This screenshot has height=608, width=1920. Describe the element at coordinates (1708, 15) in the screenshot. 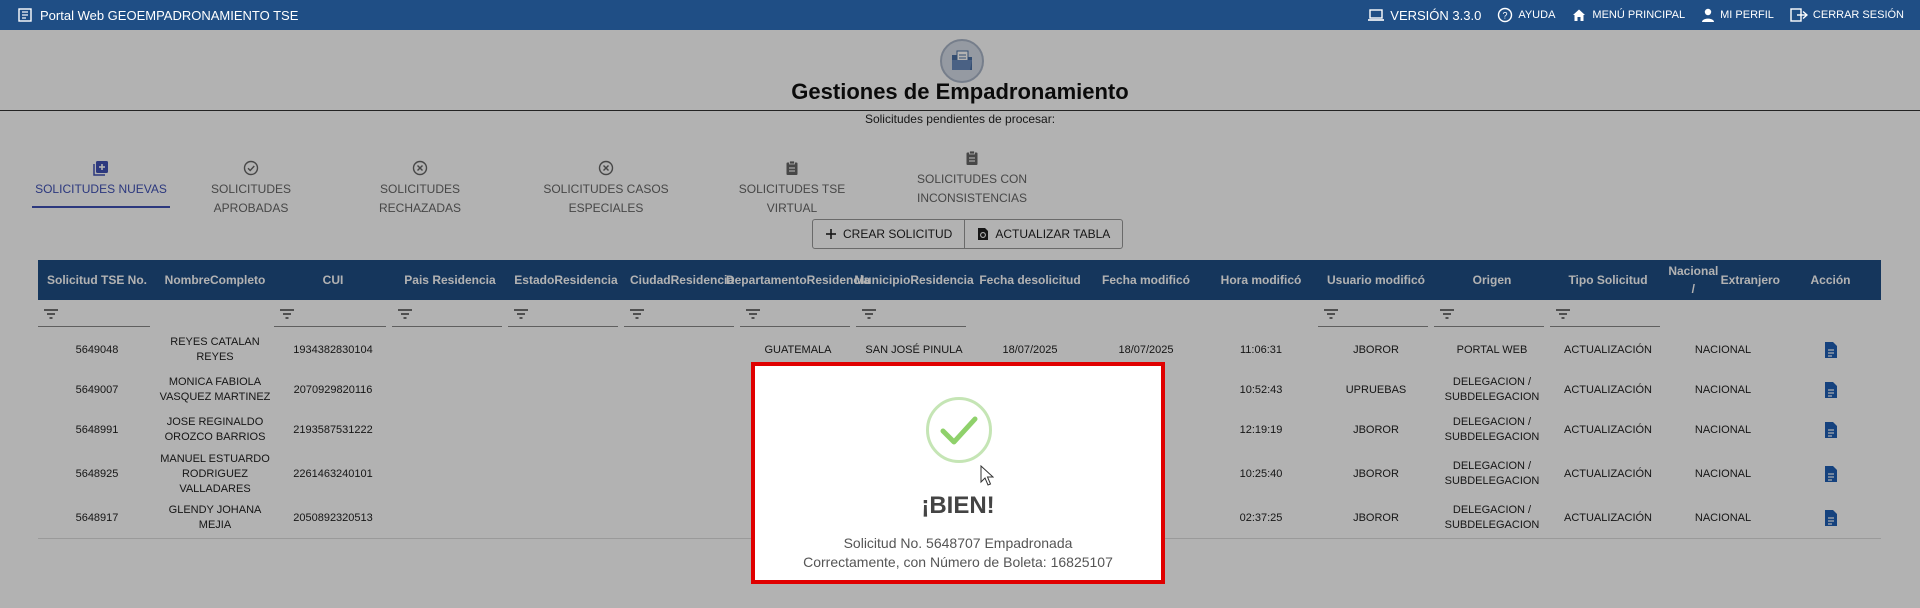

I see `person-icon` at that location.